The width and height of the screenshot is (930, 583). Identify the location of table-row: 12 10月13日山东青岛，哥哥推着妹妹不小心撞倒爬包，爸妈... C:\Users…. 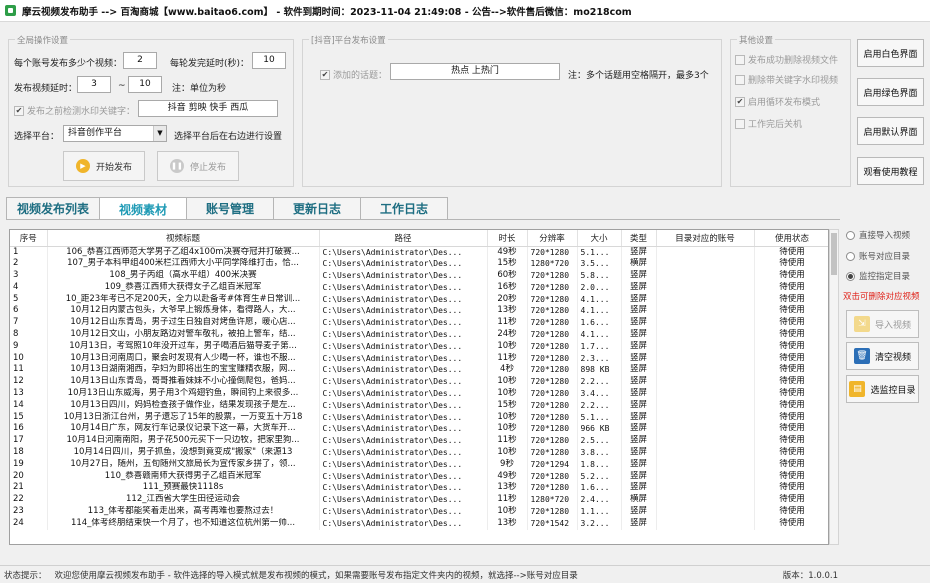
(419, 382).